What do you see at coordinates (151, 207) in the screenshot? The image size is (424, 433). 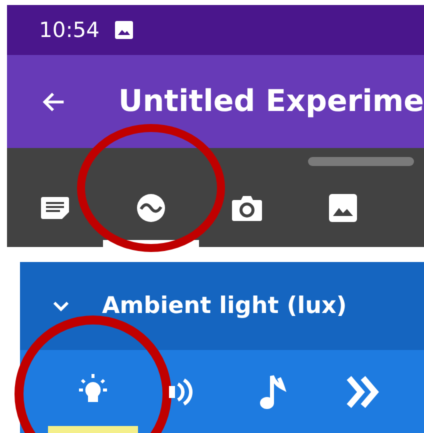 I see `wave-icon` at bounding box center [151, 207].